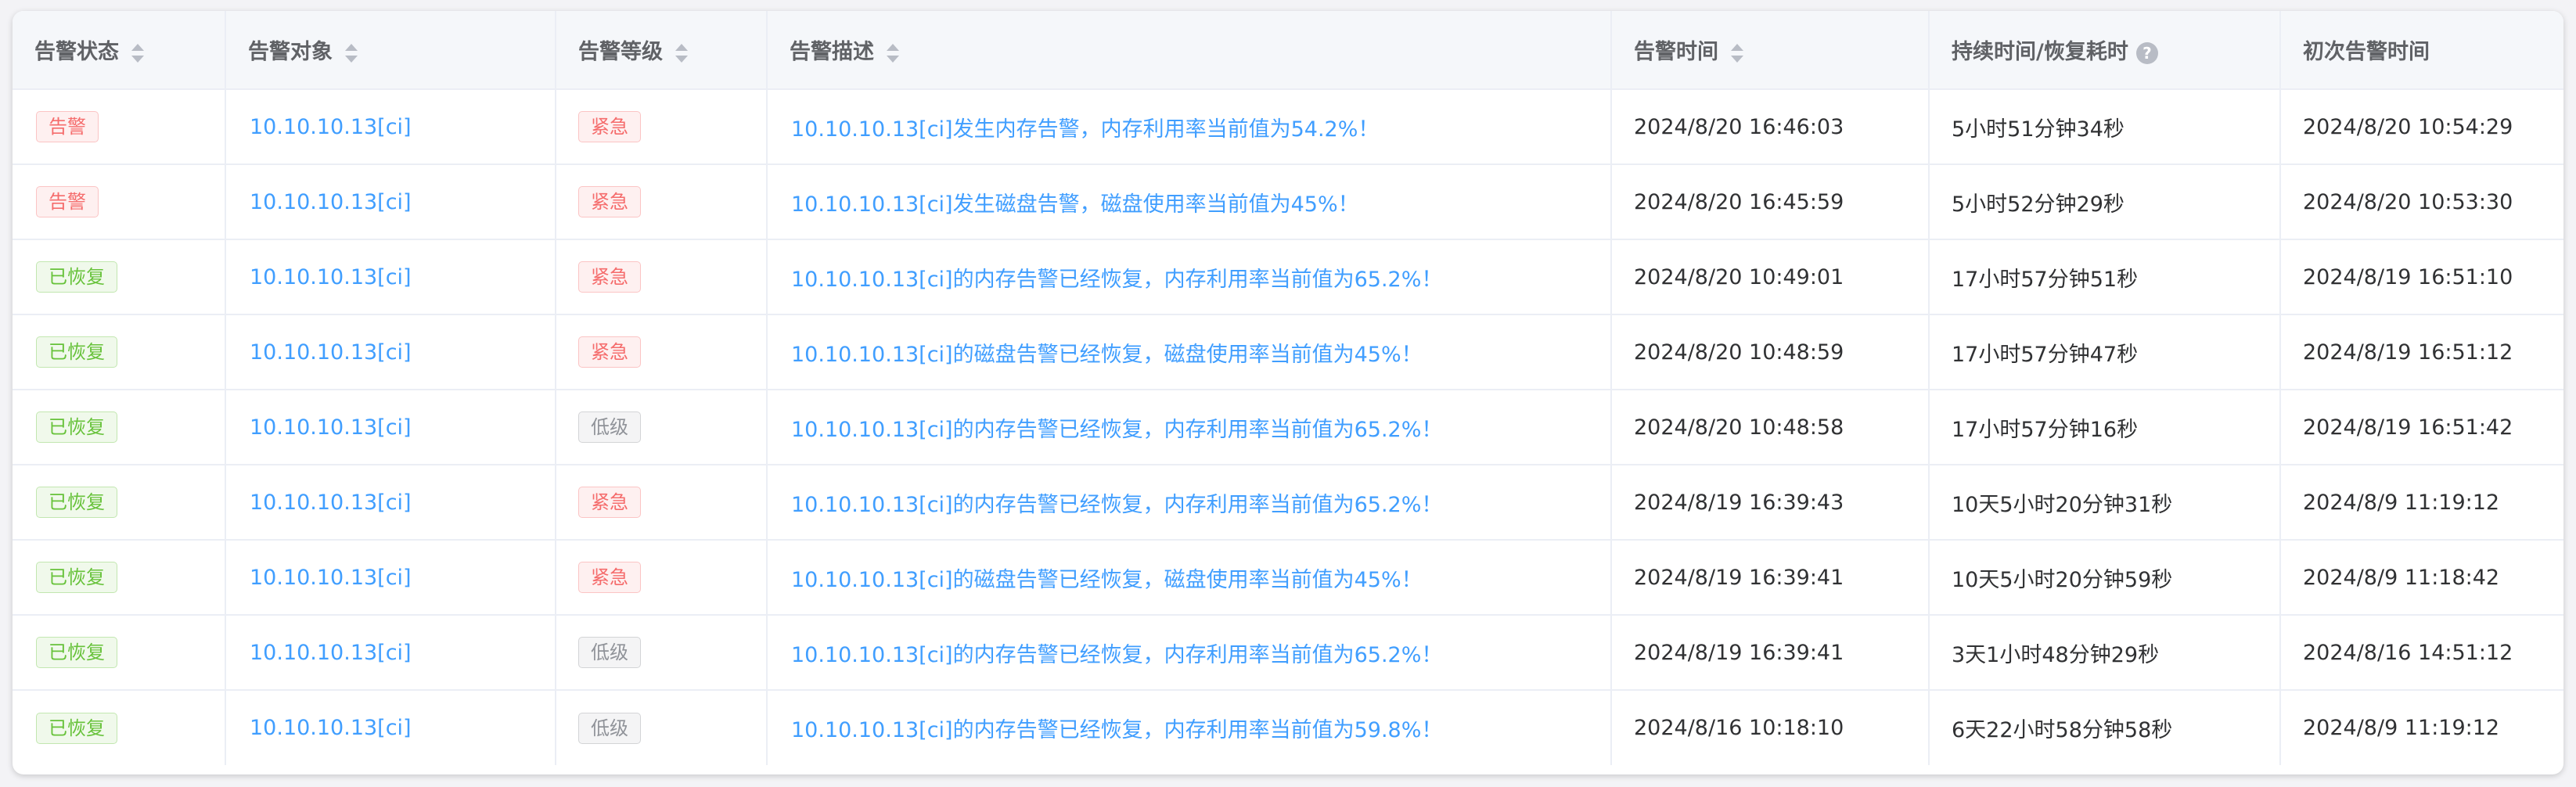 The width and height of the screenshot is (2576, 787). What do you see at coordinates (2421, 653) in the screenshot?
I see `first-alarm-time-cell: 2024/8/16 14:51:12` at bounding box center [2421, 653].